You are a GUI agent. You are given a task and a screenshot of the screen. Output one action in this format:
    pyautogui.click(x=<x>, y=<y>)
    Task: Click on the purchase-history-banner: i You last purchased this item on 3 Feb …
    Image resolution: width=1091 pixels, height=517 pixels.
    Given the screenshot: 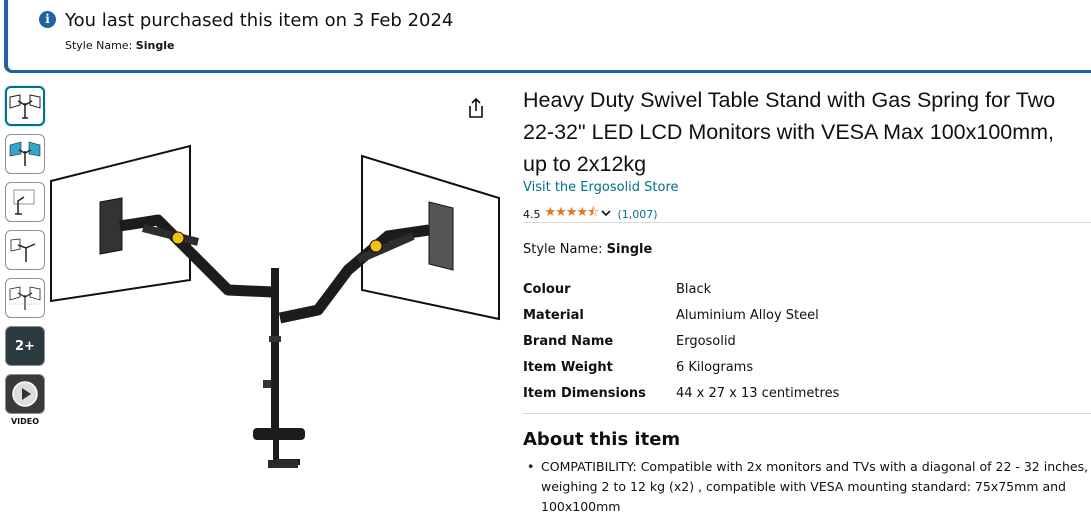 What is the action you would take?
    pyautogui.click(x=547, y=36)
    